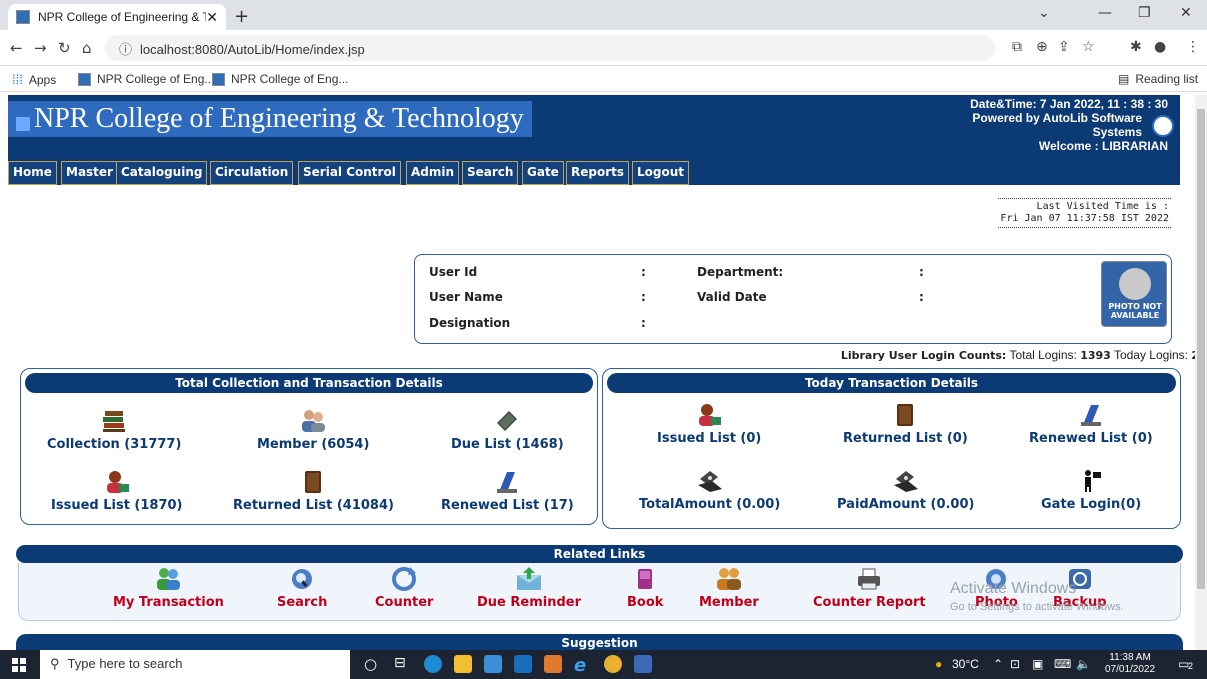  Describe the element at coordinates (1064, 47) in the screenshot. I see `share-icon: ⇪` at that location.